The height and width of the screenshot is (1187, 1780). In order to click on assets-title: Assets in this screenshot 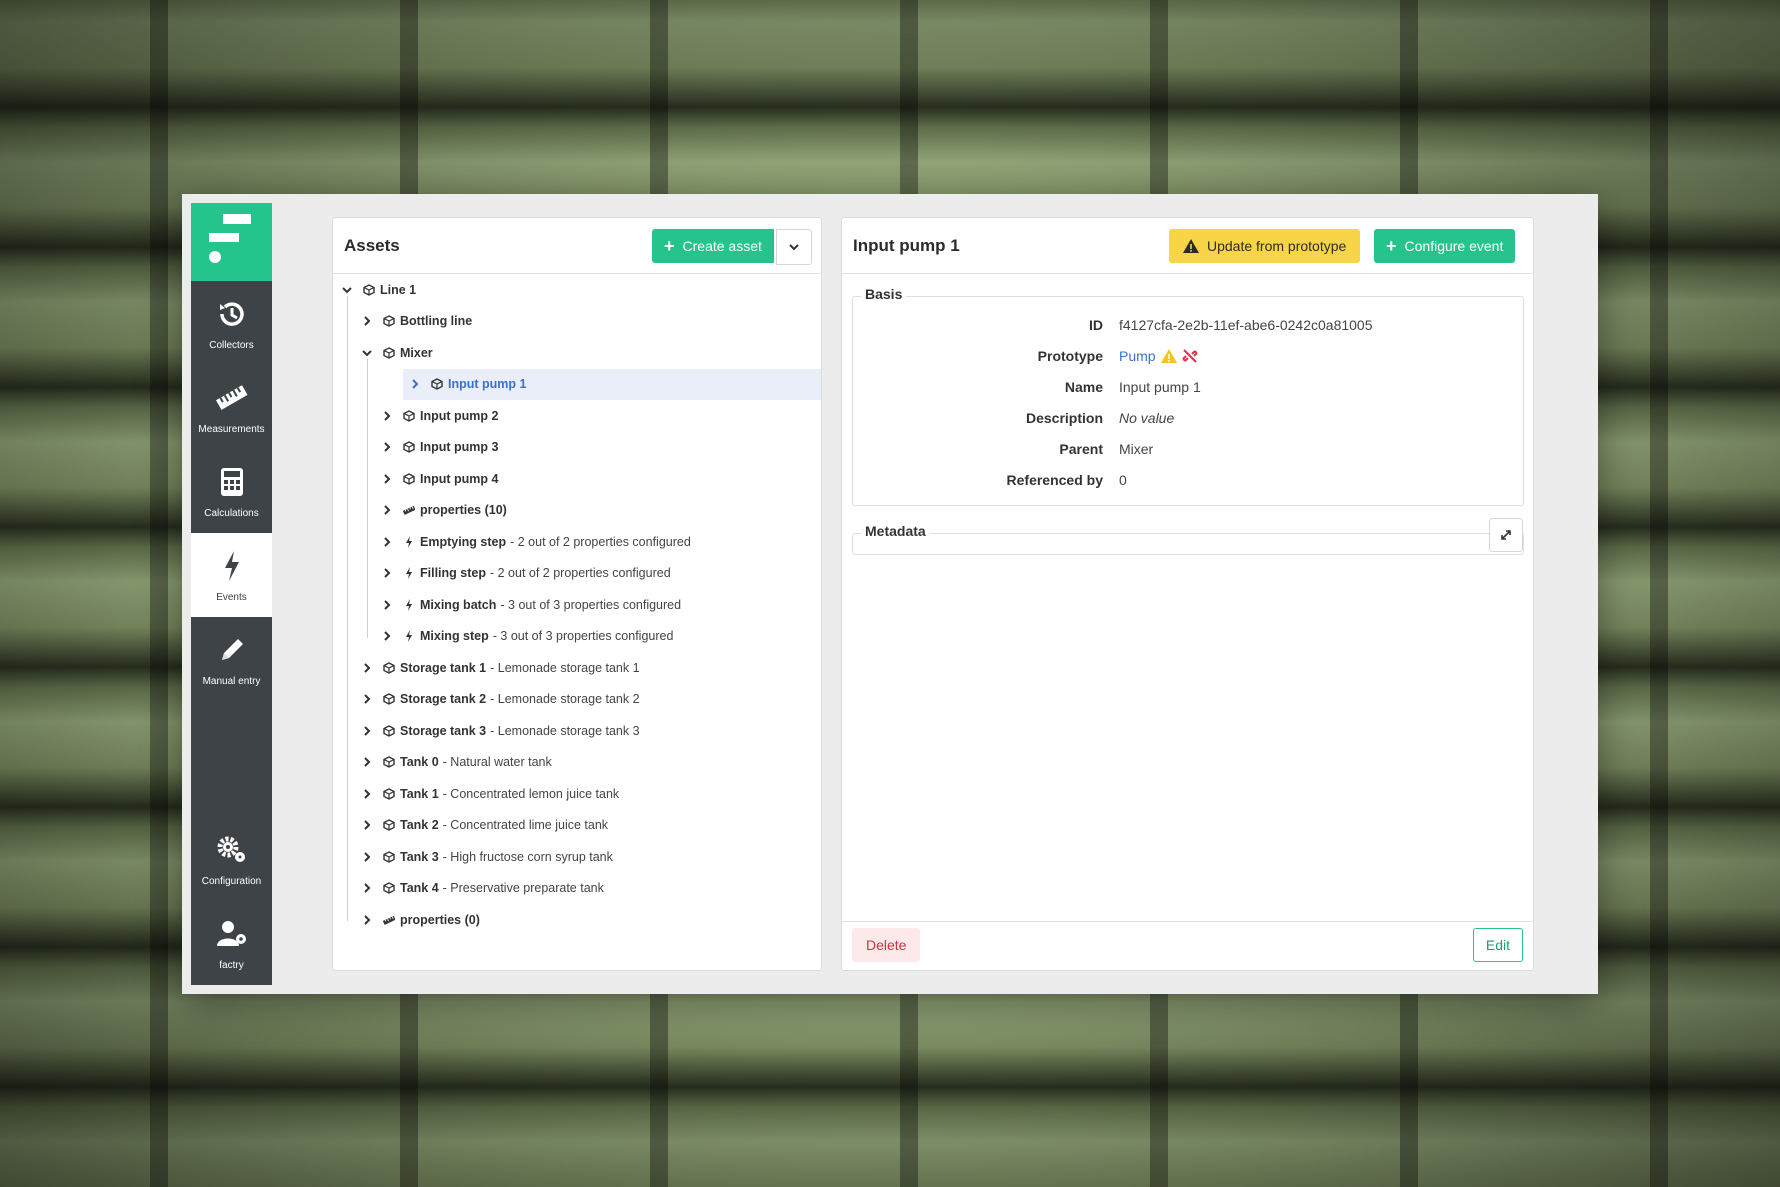, I will do `click(372, 245)`.